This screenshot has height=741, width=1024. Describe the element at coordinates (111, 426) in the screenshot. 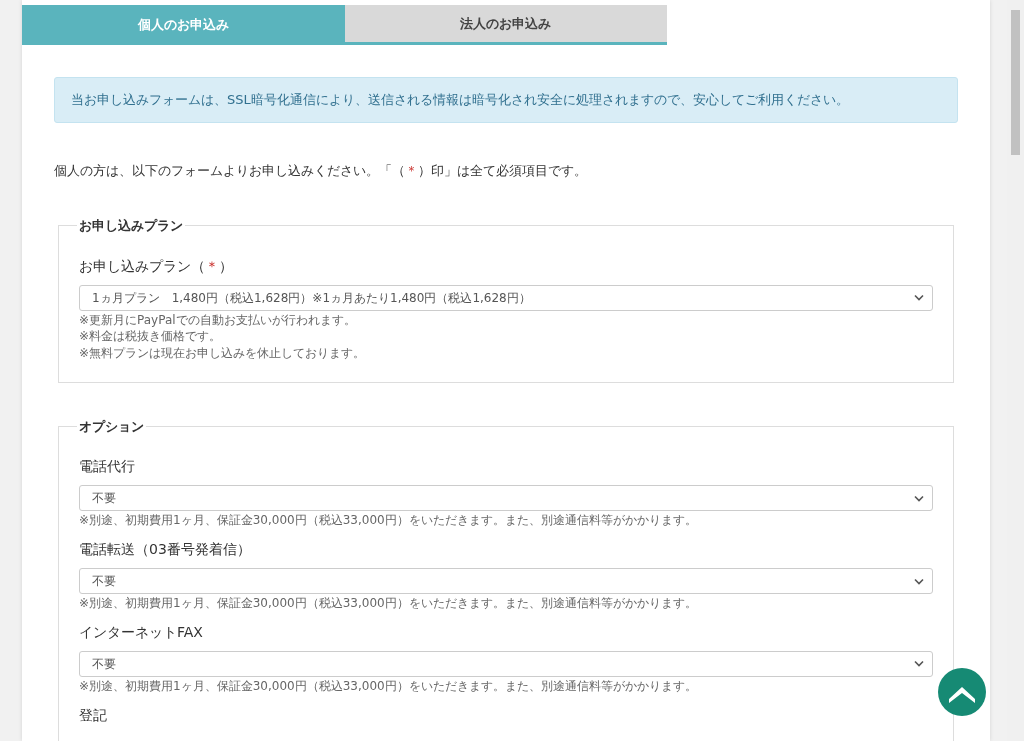

I see `section-legend: オプション` at that location.